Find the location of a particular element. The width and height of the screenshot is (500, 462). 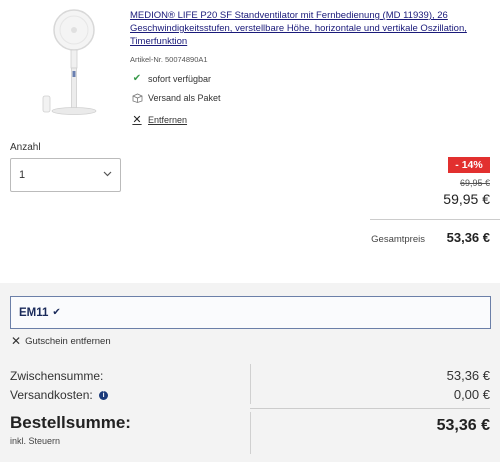

shipping-cost-label: Versandkosten: is located at coordinates (51, 395).